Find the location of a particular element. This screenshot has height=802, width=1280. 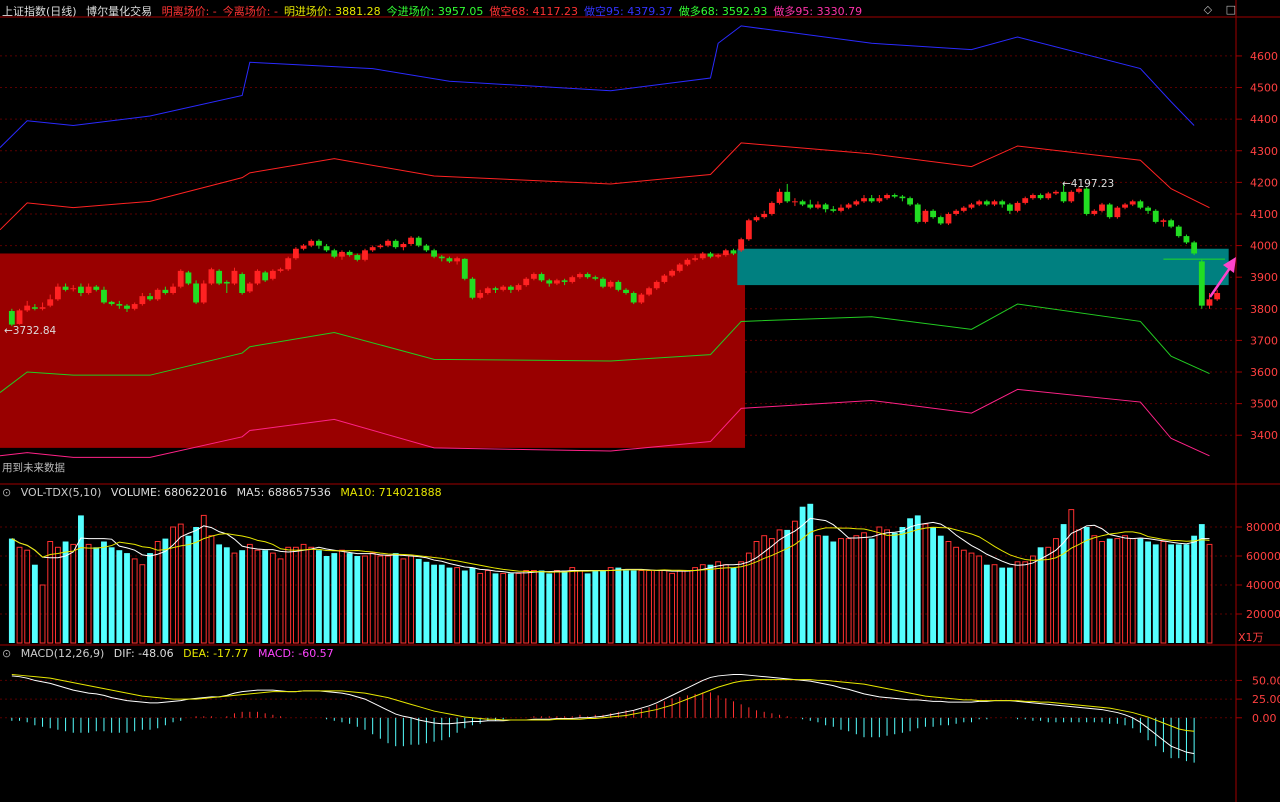

vol-value: VOLUME: 680622016 is located at coordinates (169, 492).